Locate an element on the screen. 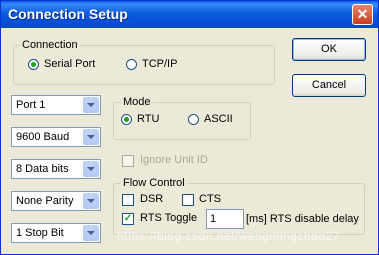  stop-bits-select-value: 1 Stop Bit is located at coordinates (40, 233).